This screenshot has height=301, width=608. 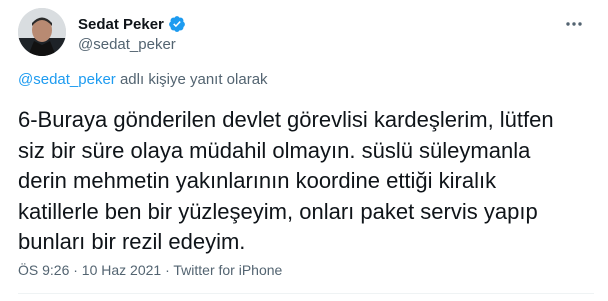 What do you see at coordinates (132, 241) in the screenshot?
I see `tweet-text-line: bunları bir rezil edeyim.` at bounding box center [132, 241].